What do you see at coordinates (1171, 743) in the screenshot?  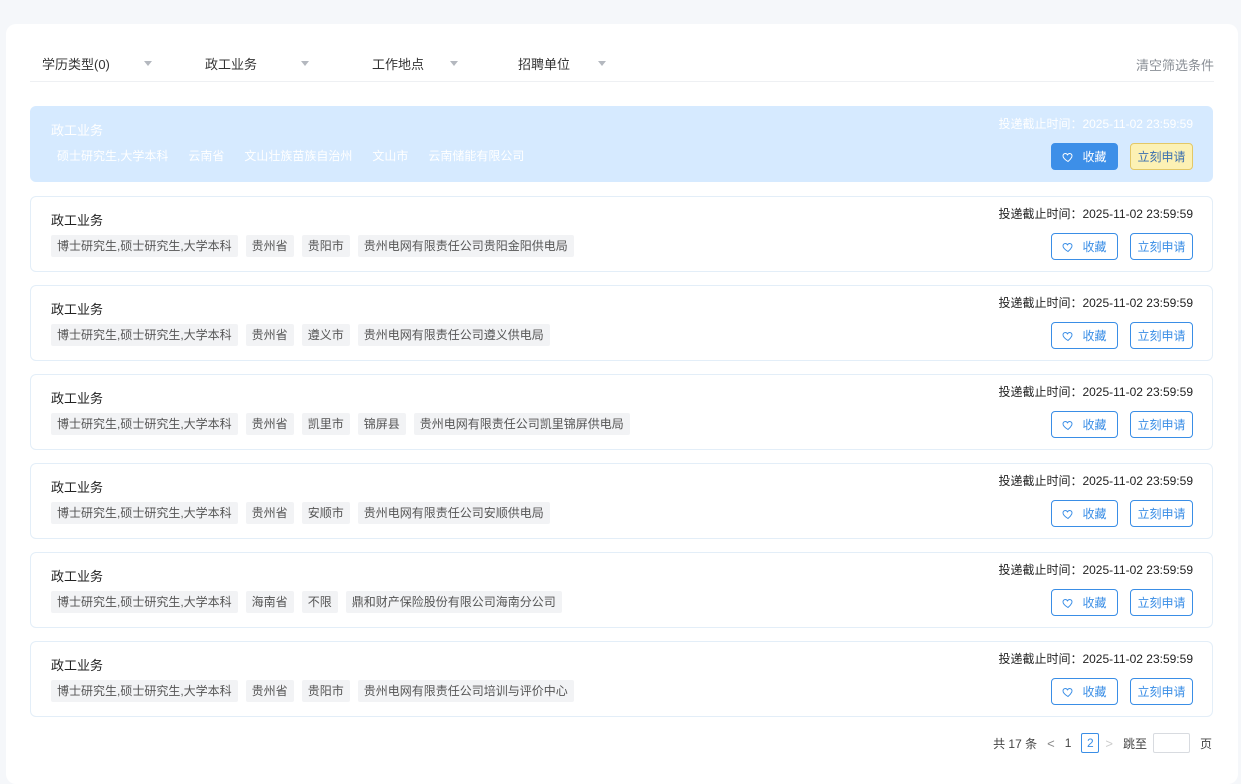 I see `jump-page-input` at bounding box center [1171, 743].